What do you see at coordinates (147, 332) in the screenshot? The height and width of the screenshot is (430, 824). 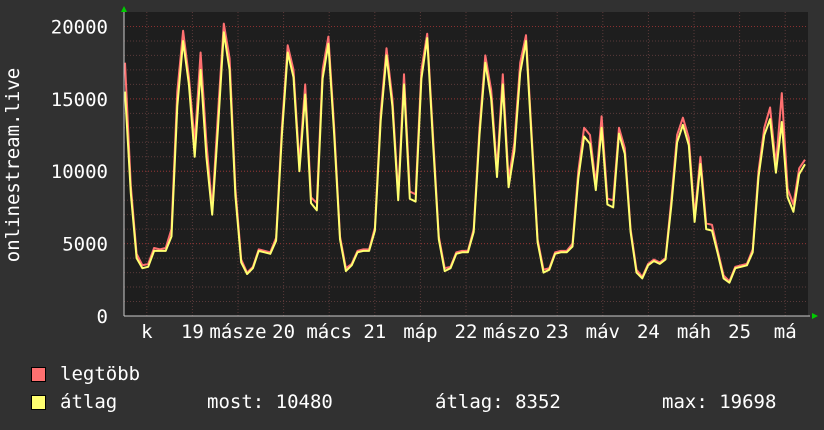 I see `x-tick-label: k` at bounding box center [147, 332].